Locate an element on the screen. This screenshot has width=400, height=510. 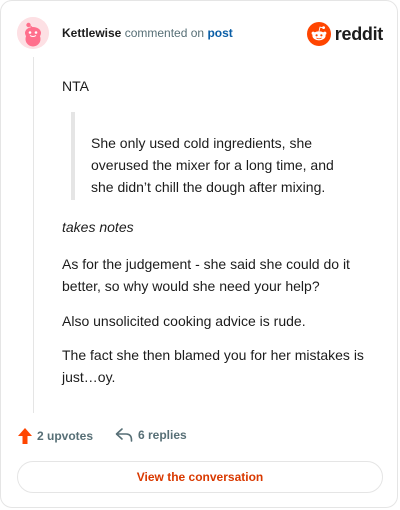
snoo-avatar-icon is located at coordinates (33, 33).